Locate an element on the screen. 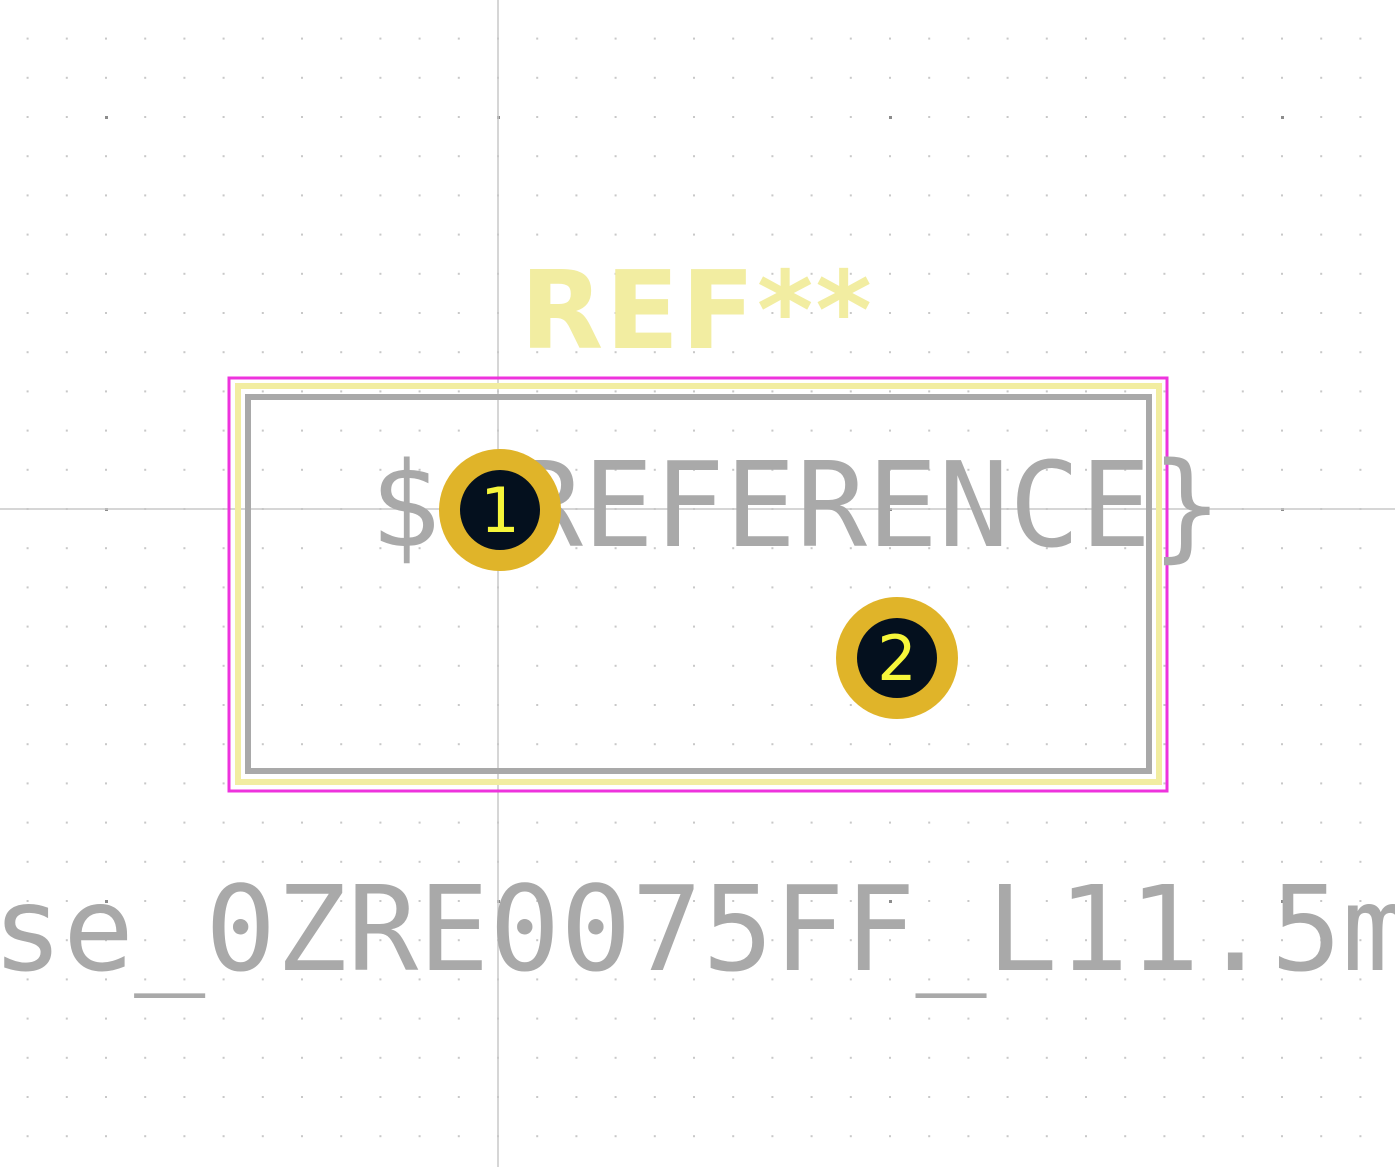 The width and height of the screenshot is (1395, 1167). pad-2: 2 is located at coordinates (897, 658).